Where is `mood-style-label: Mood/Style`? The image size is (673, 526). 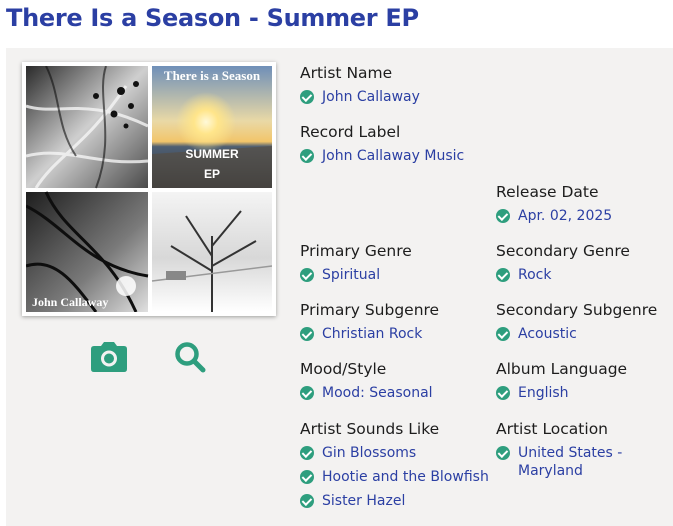 mood-style-label: Mood/Style is located at coordinates (343, 369).